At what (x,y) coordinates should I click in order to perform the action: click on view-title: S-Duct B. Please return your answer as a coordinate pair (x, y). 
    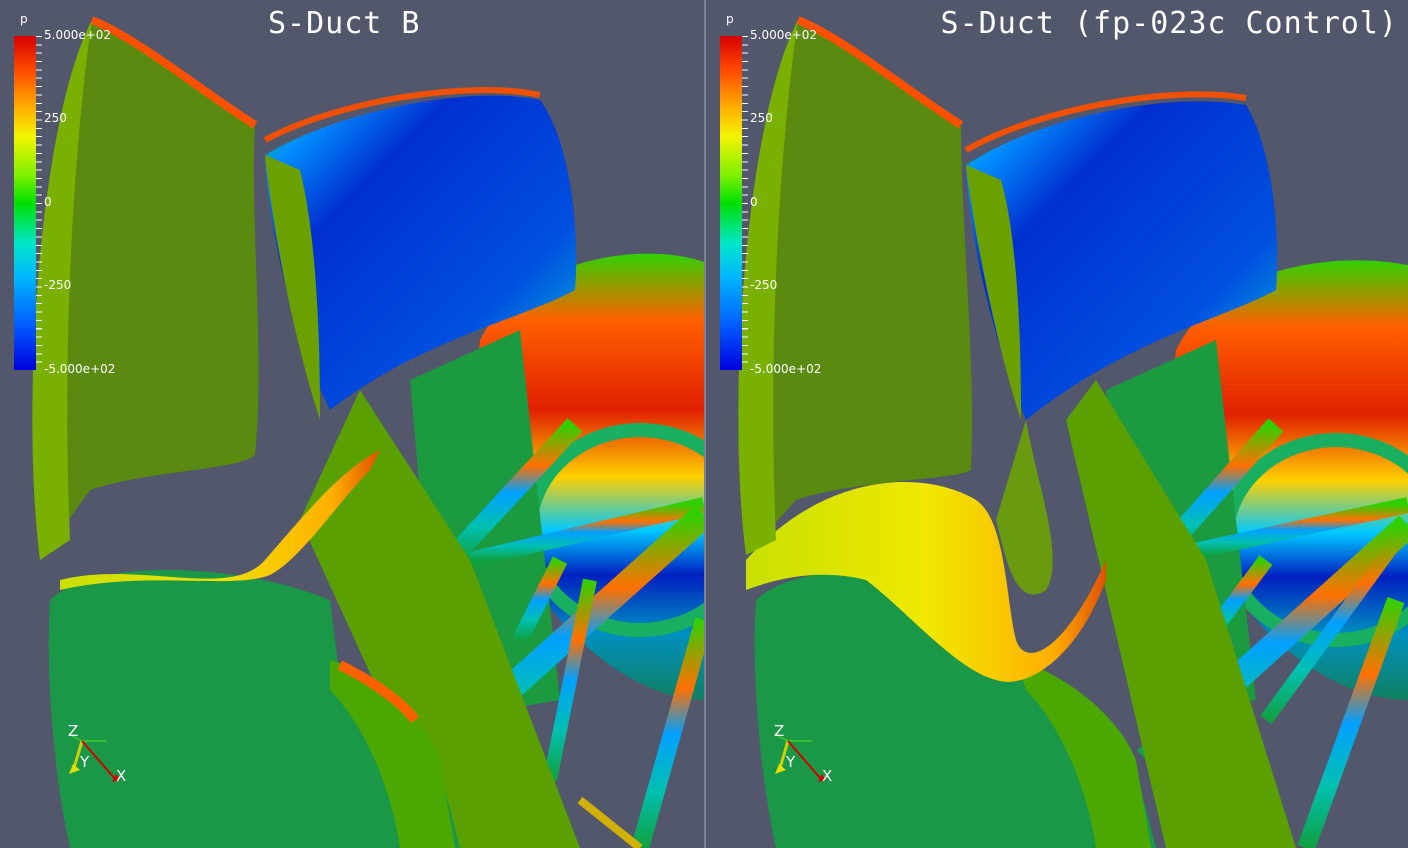
    Looking at the image, I should click on (344, 23).